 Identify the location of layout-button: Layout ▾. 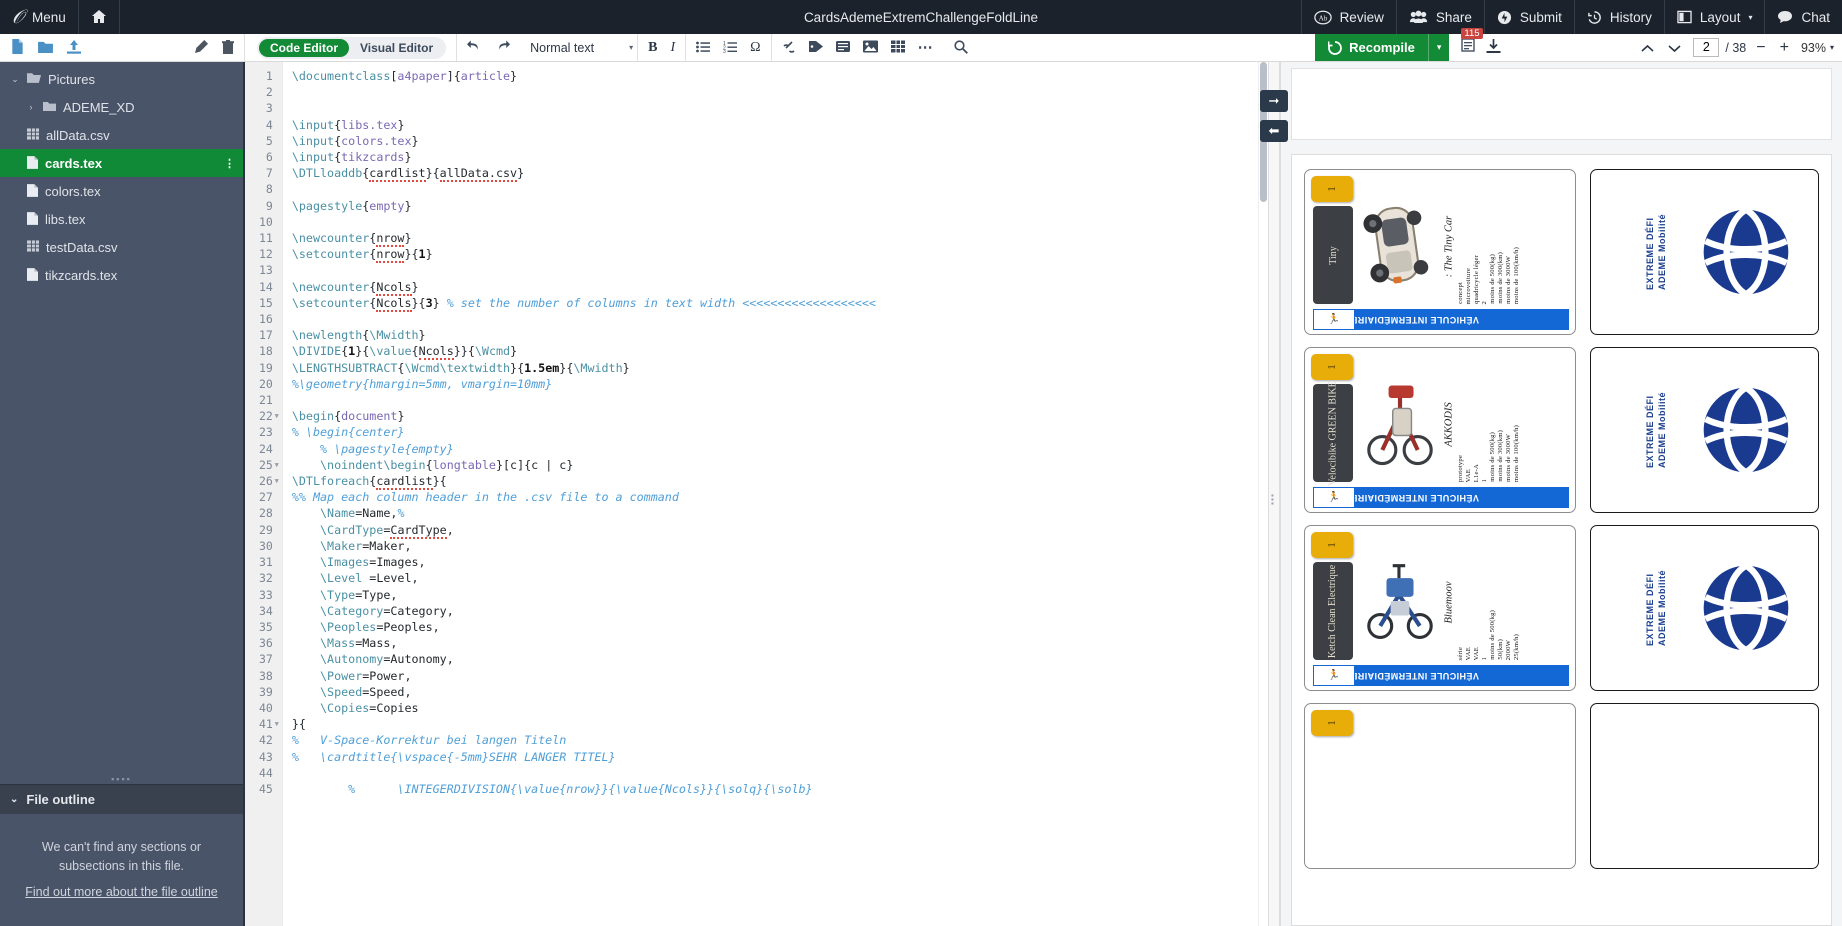
(1714, 17).